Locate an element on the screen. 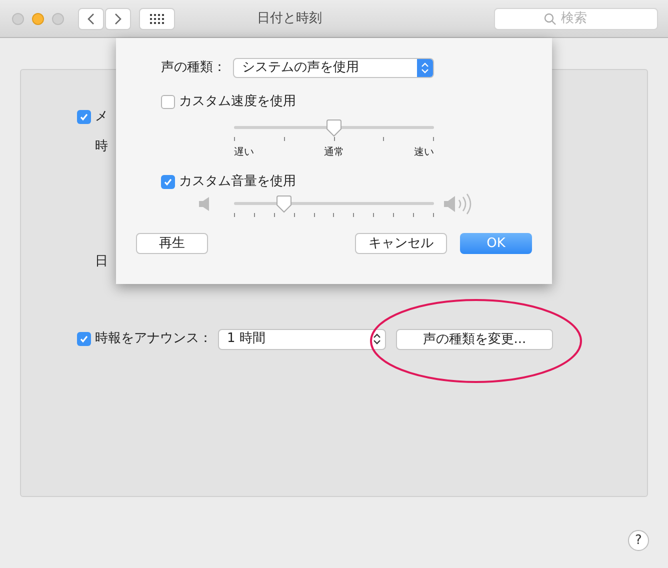  chevron-right-icon is located at coordinates (118, 18).